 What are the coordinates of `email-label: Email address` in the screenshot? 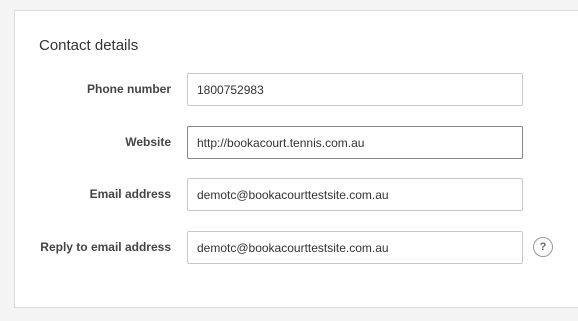 It's located at (130, 194).